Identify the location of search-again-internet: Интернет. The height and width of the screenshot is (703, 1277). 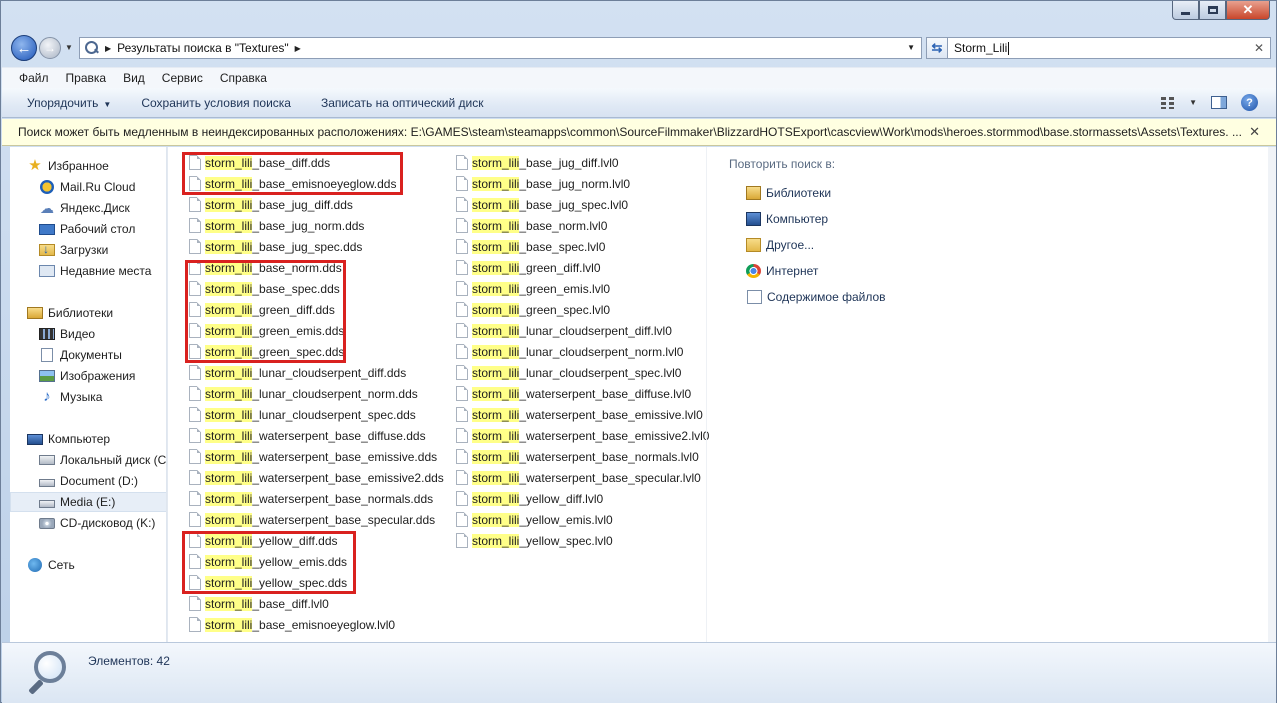
(807, 271).